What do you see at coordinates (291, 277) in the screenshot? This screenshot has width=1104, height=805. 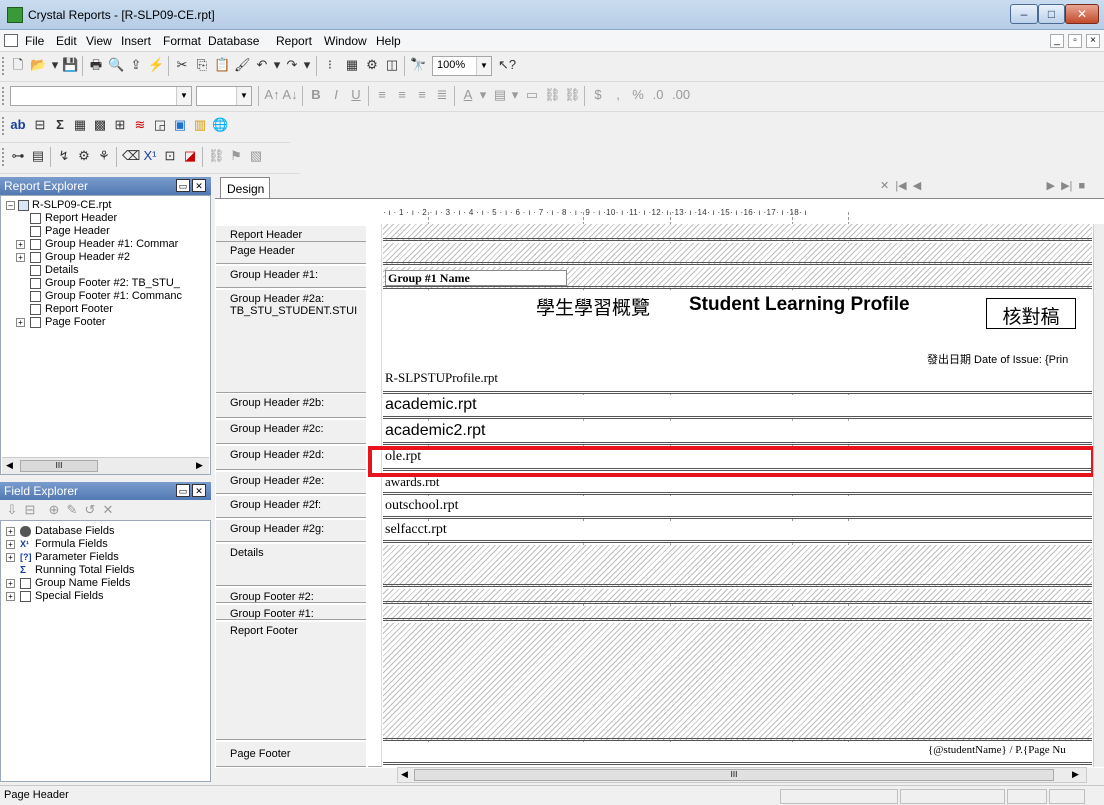 I see `section-group-header-1: Group Header #1:` at bounding box center [291, 277].